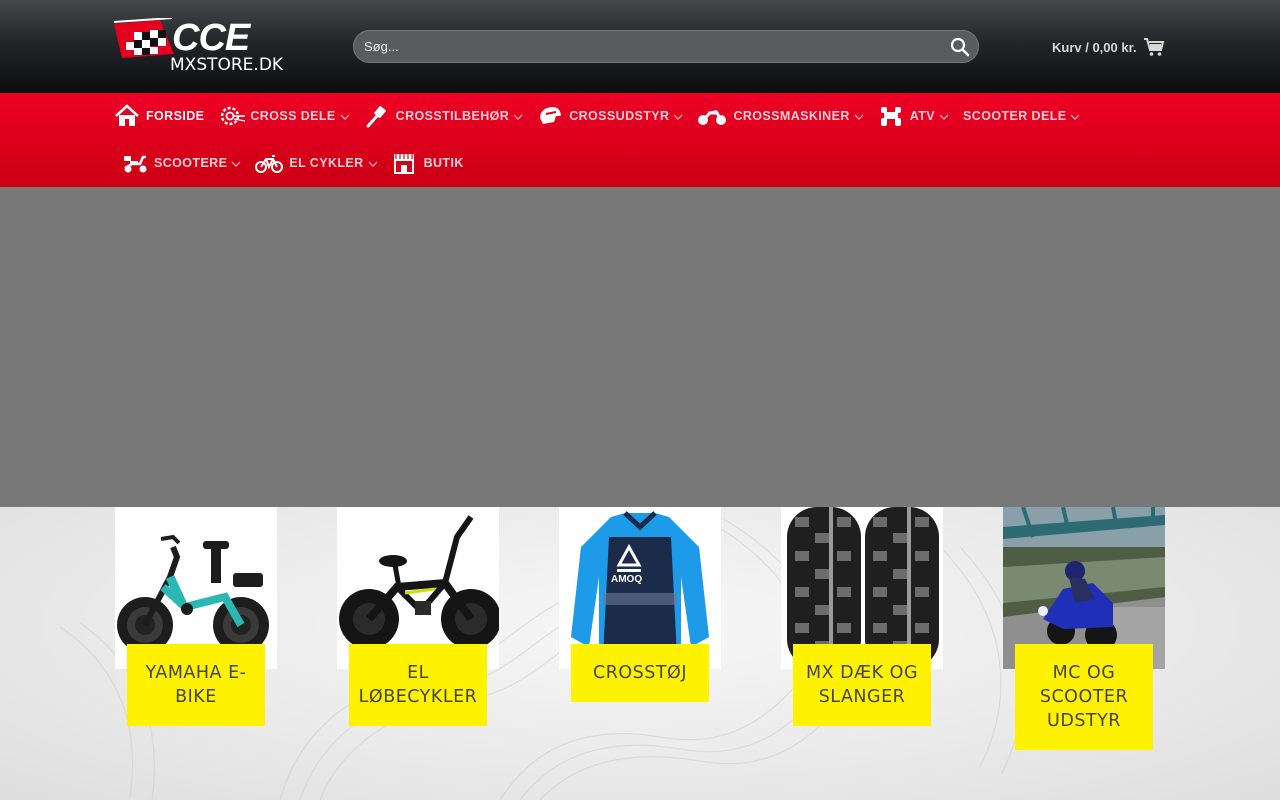 This screenshot has width=1280, height=800. Describe the element at coordinates (1015, 116) in the screenshot. I see `nav-label: Scooter dele` at that location.